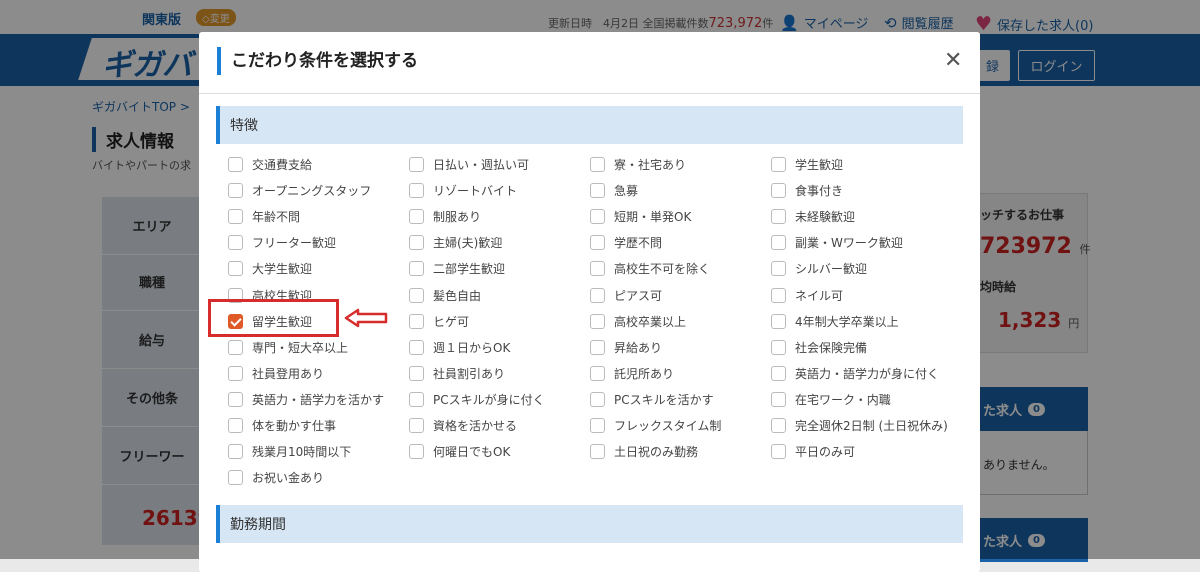 The width and height of the screenshot is (1200, 572). What do you see at coordinates (626, 295) in the screenshot?
I see `feature-option: ピアス可` at bounding box center [626, 295].